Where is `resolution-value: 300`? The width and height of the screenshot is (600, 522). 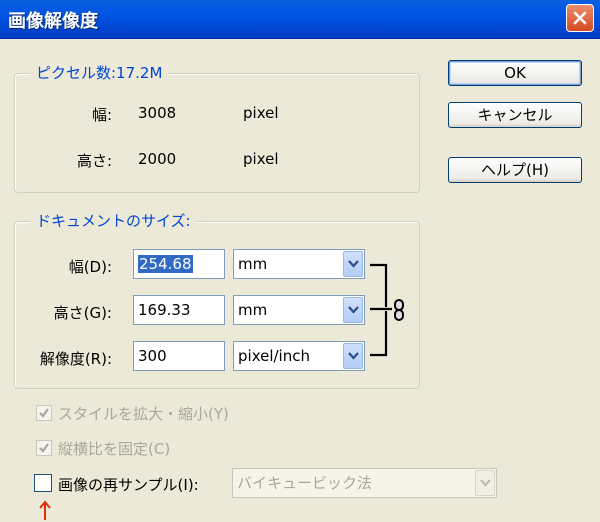
resolution-value: 300 is located at coordinates (152, 356).